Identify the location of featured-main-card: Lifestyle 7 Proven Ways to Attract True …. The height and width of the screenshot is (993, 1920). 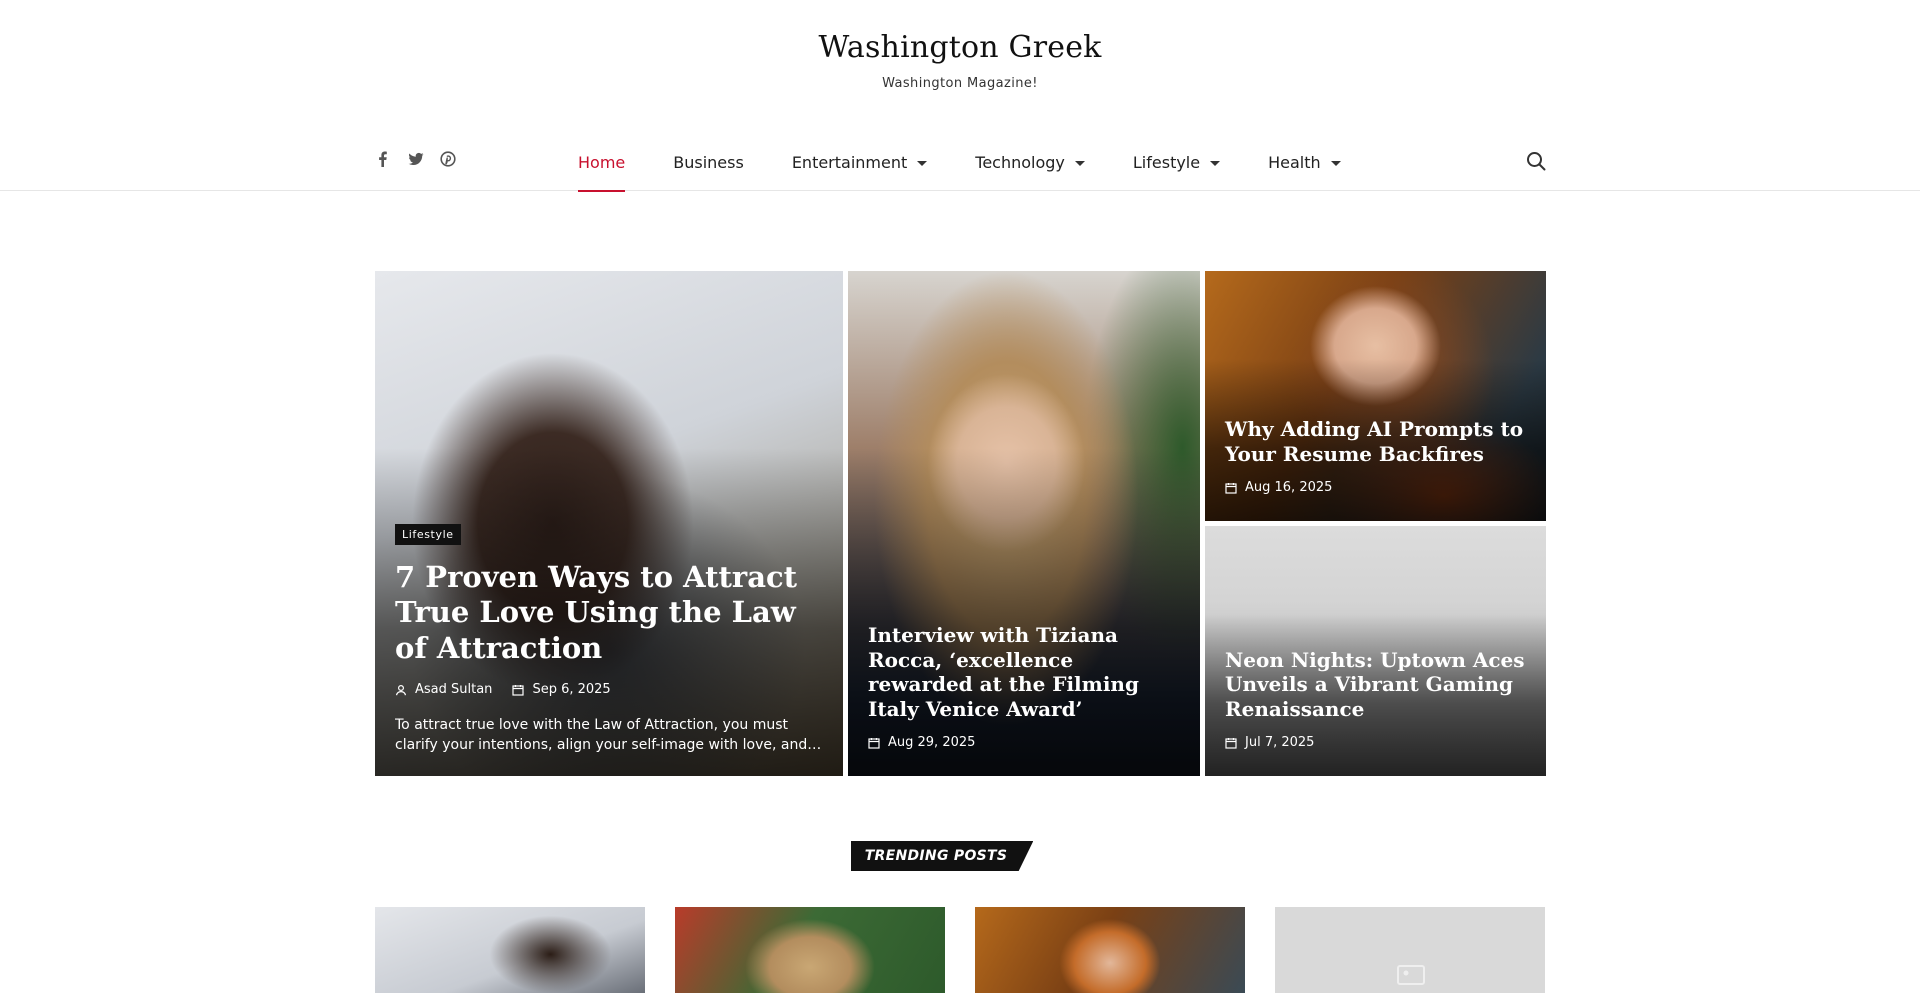
(609, 523).